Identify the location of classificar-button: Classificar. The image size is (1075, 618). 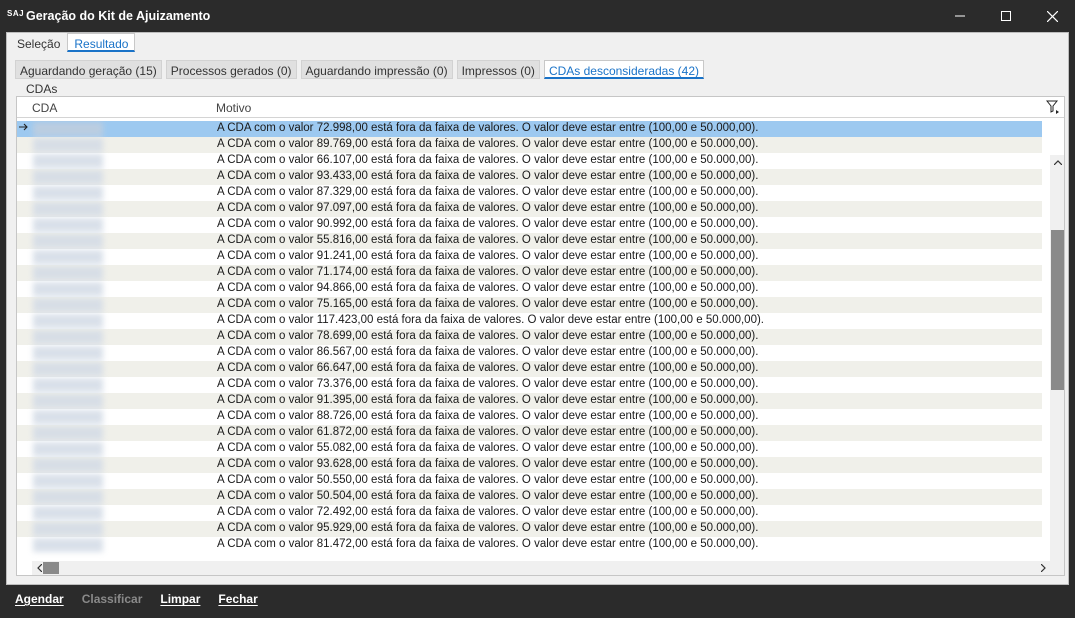
(112, 599).